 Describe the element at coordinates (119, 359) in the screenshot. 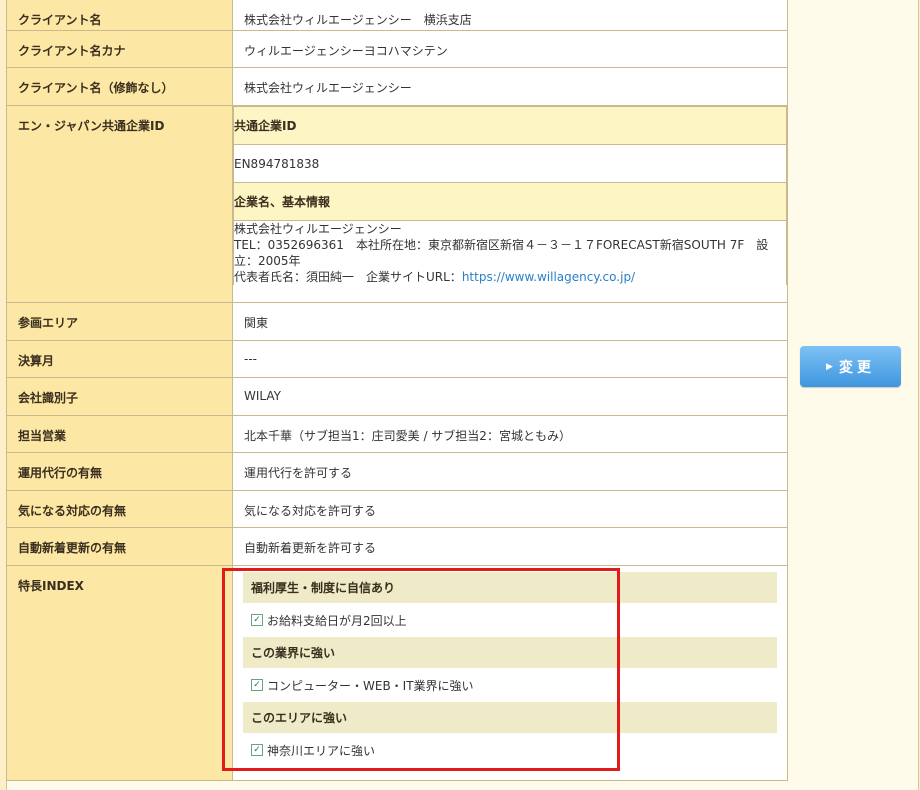

I see `label-fiscal: 決算月` at that location.